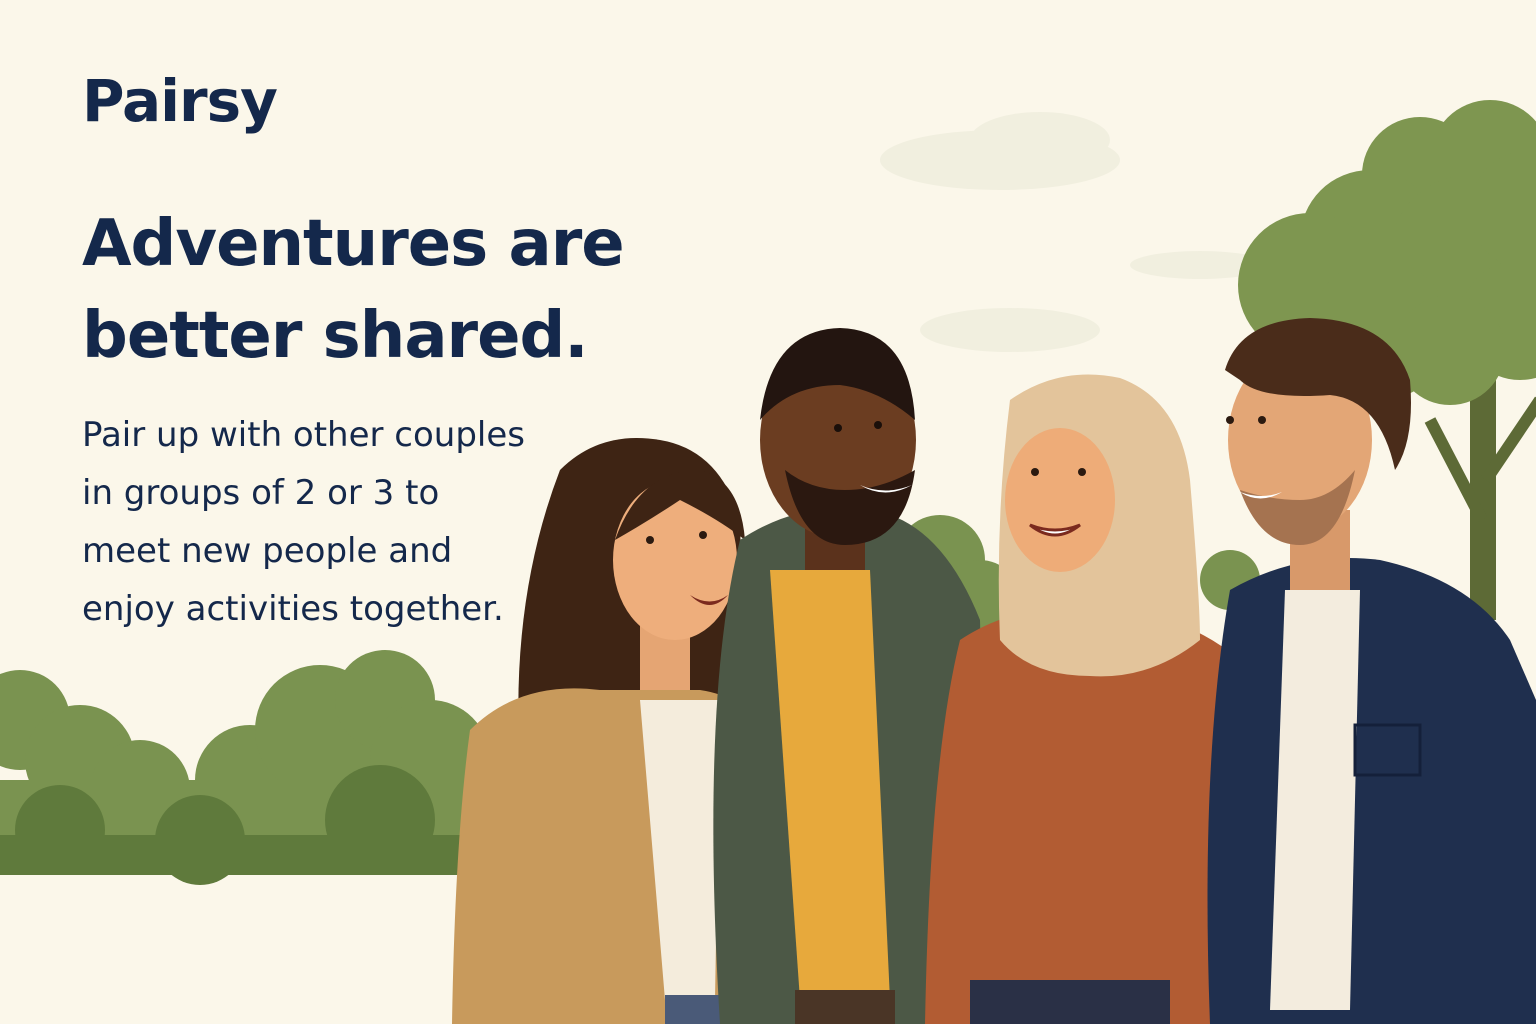  I want to click on subtext-line: meet new people and, so click(267, 550).